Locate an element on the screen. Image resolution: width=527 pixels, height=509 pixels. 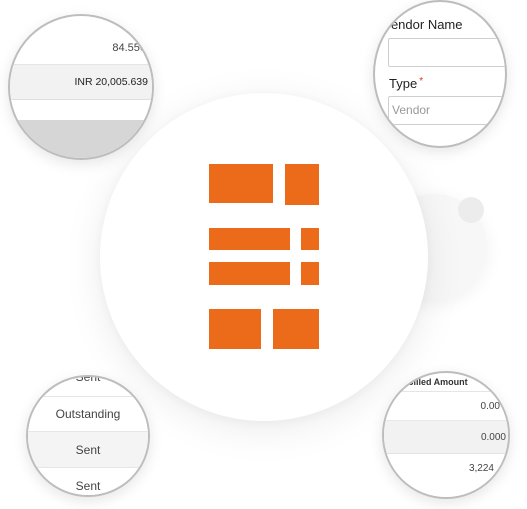
type-label-text: Type is located at coordinates (403, 83).